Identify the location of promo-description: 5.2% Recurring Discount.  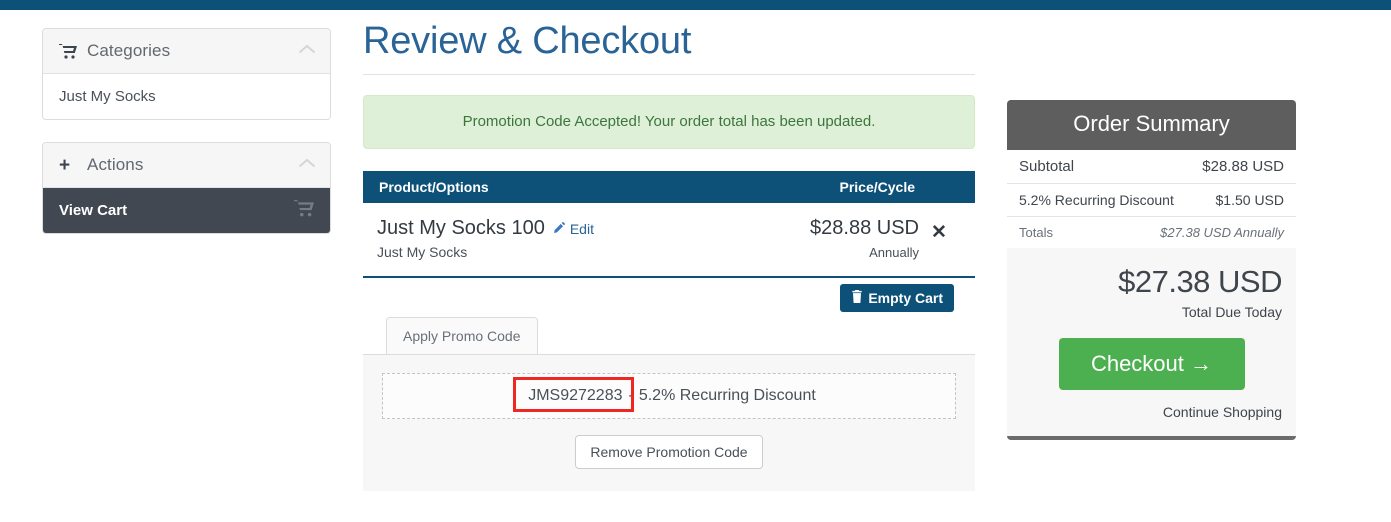
(727, 395).